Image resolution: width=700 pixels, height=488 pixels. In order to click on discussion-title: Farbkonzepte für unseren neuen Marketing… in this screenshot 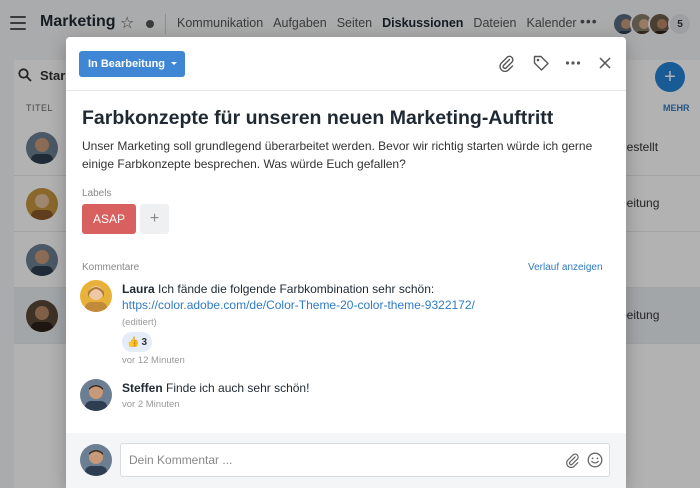, I will do `click(318, 118)`.